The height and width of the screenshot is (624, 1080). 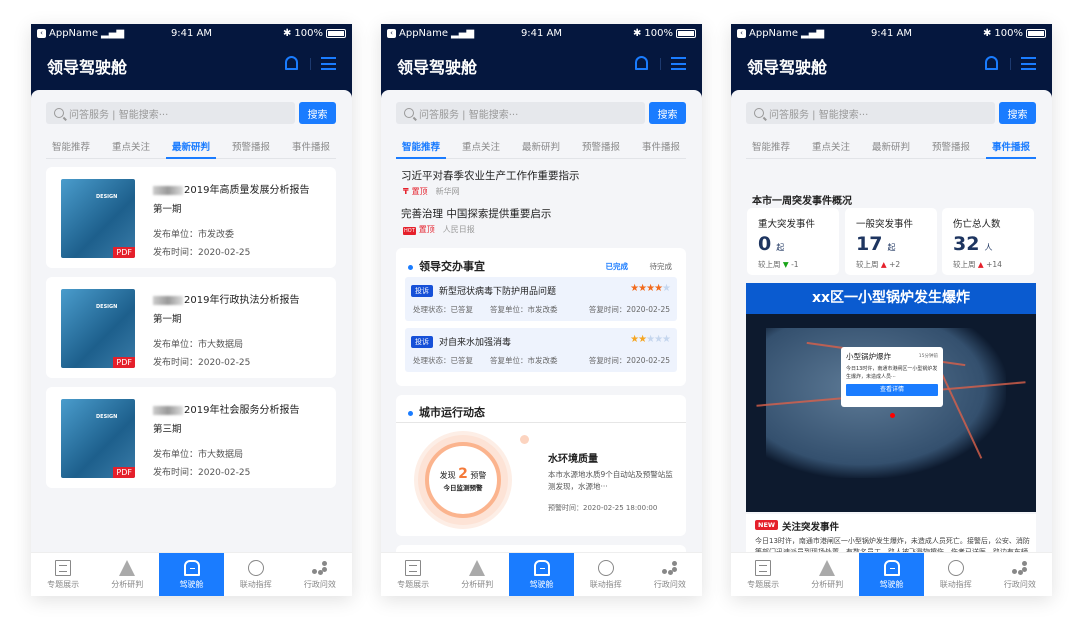 I want to click on stat-card-general: 一般突发事件 17 起较上周 ▲ +2, so click(x=891, y=241).